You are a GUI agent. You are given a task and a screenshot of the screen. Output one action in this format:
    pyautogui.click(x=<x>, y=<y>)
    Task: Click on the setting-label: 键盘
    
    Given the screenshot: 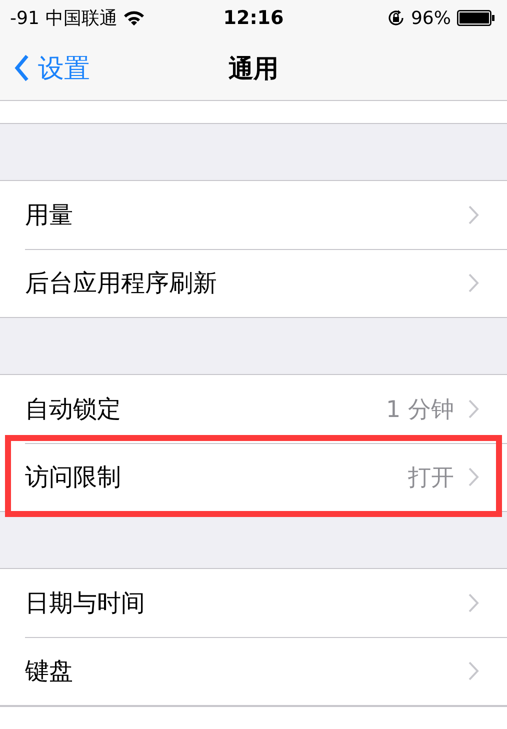 What is the action you would take?
    pyautogui.click(x=239, y=671)
    